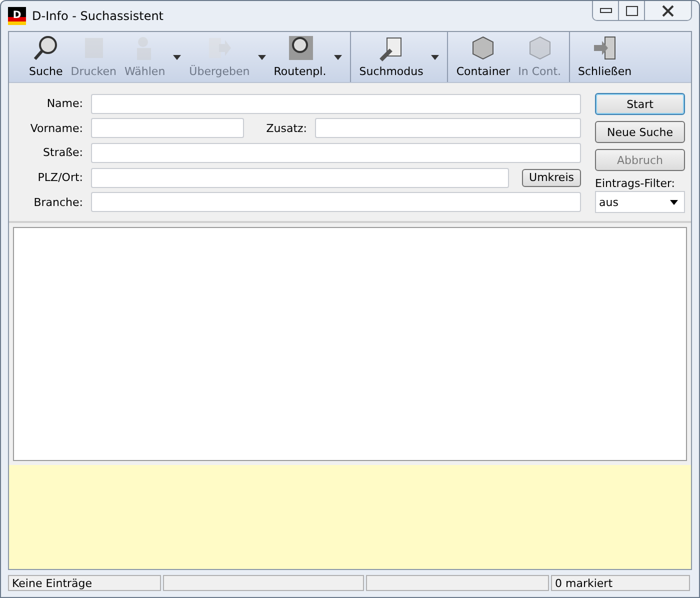 The height and width of the screenshot is (598, 700). Describe the element at coordinates (300, 178) in the screenshot. I see `plz-ort-field` at that location.